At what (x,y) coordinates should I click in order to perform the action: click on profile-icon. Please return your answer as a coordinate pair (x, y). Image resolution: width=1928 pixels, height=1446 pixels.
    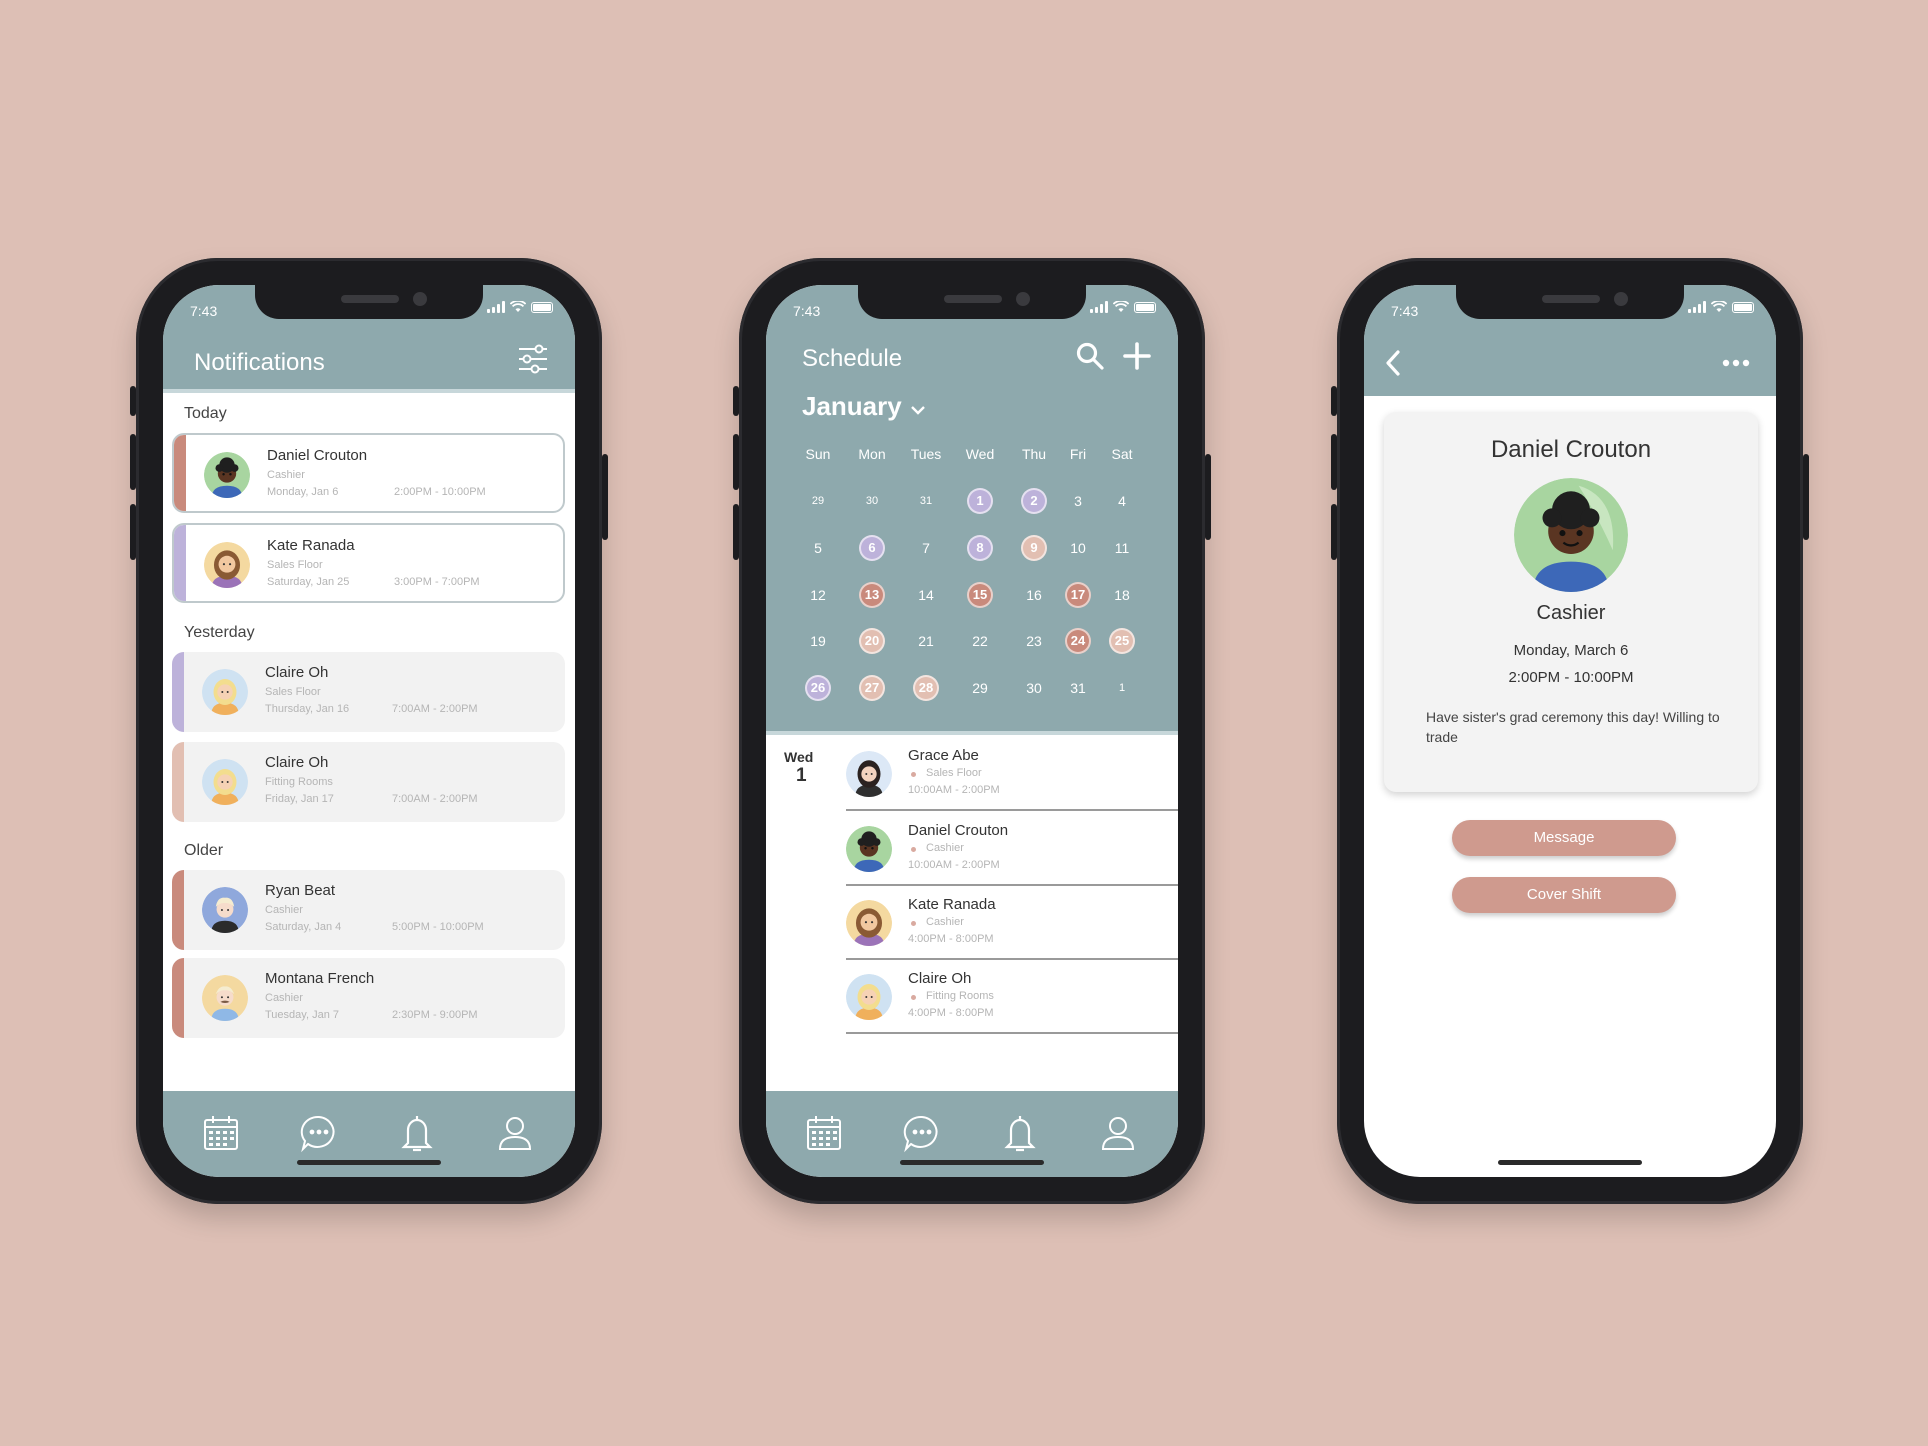
    Looking at the image, I should click on (515, 1133).